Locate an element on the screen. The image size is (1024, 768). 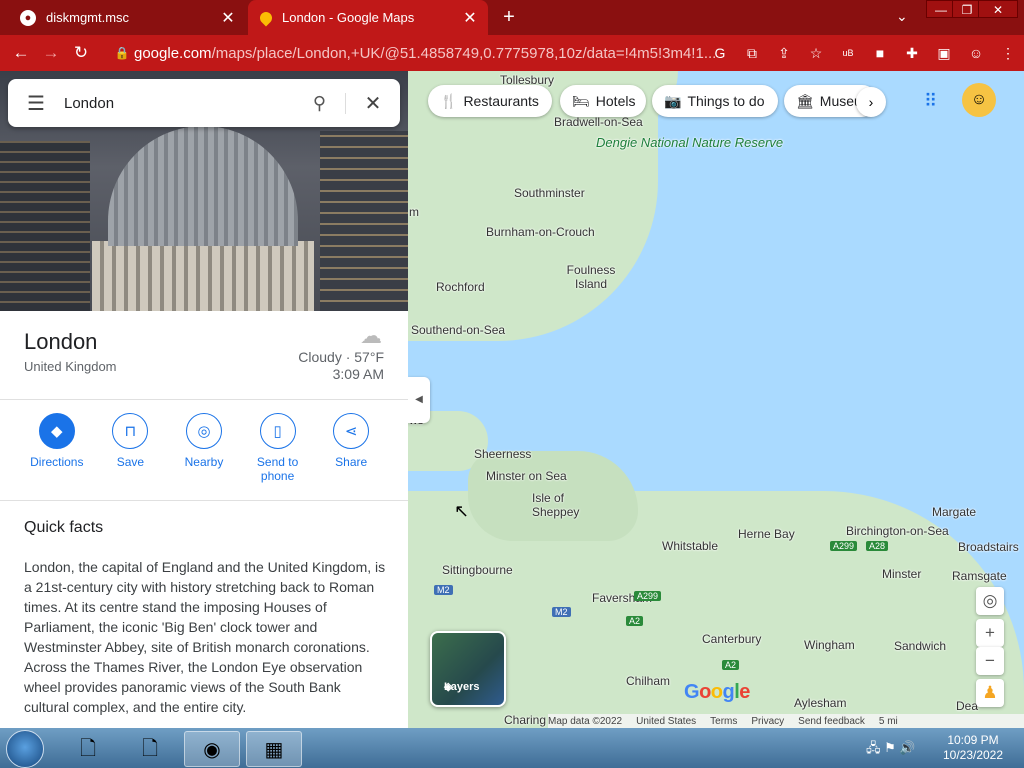
place-label: Broadstairs is located at coordinates (988, 547).